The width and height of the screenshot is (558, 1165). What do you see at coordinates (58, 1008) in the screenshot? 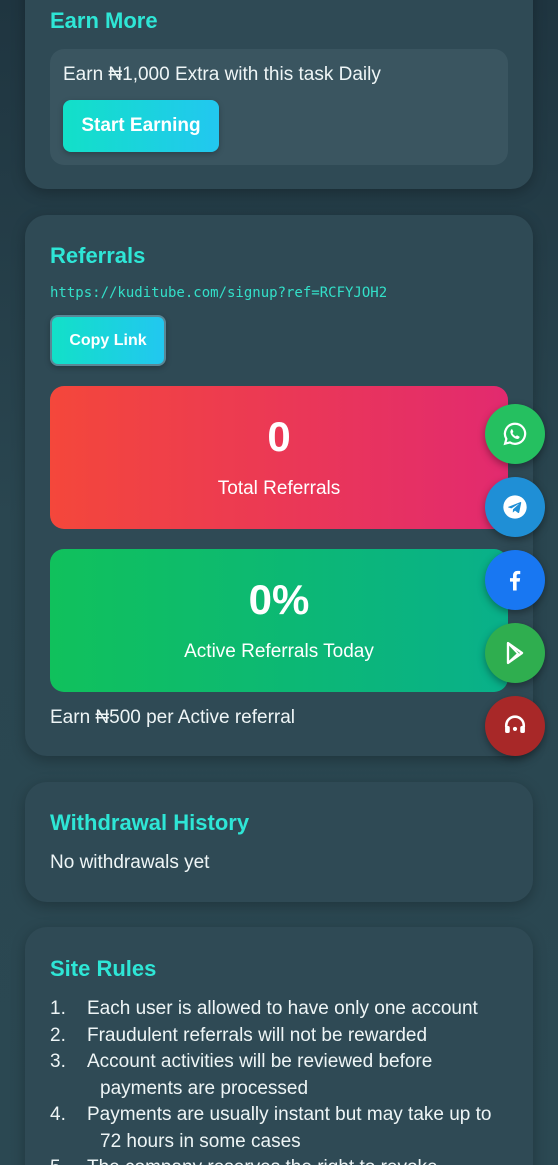
I see `rule-number: 1.` at bounding box center [58, 1008].